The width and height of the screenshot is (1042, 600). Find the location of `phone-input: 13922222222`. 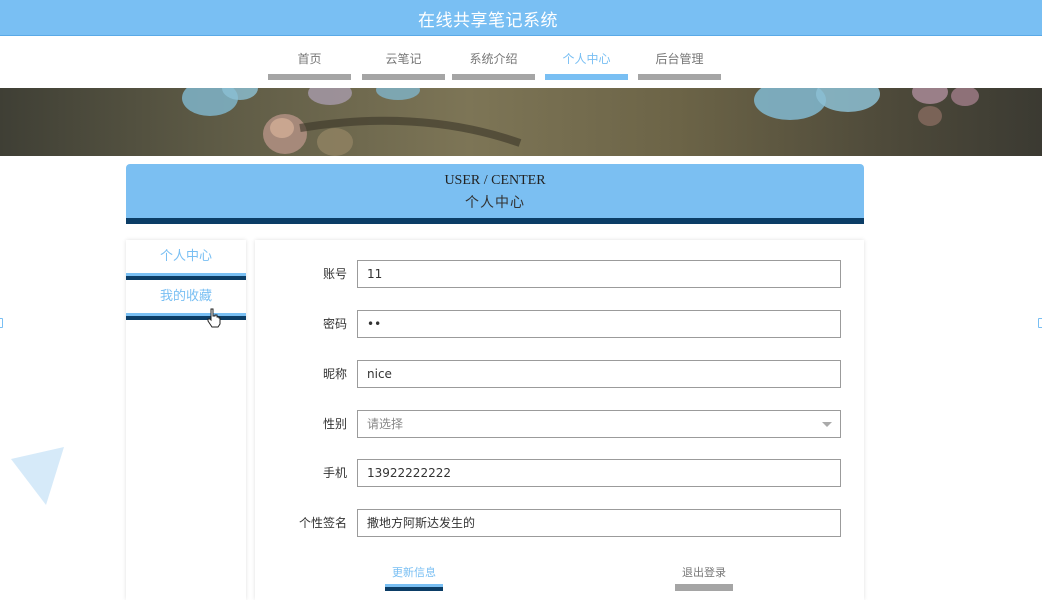

phone-input: 13922222222 is located at coordinates (599, 473).